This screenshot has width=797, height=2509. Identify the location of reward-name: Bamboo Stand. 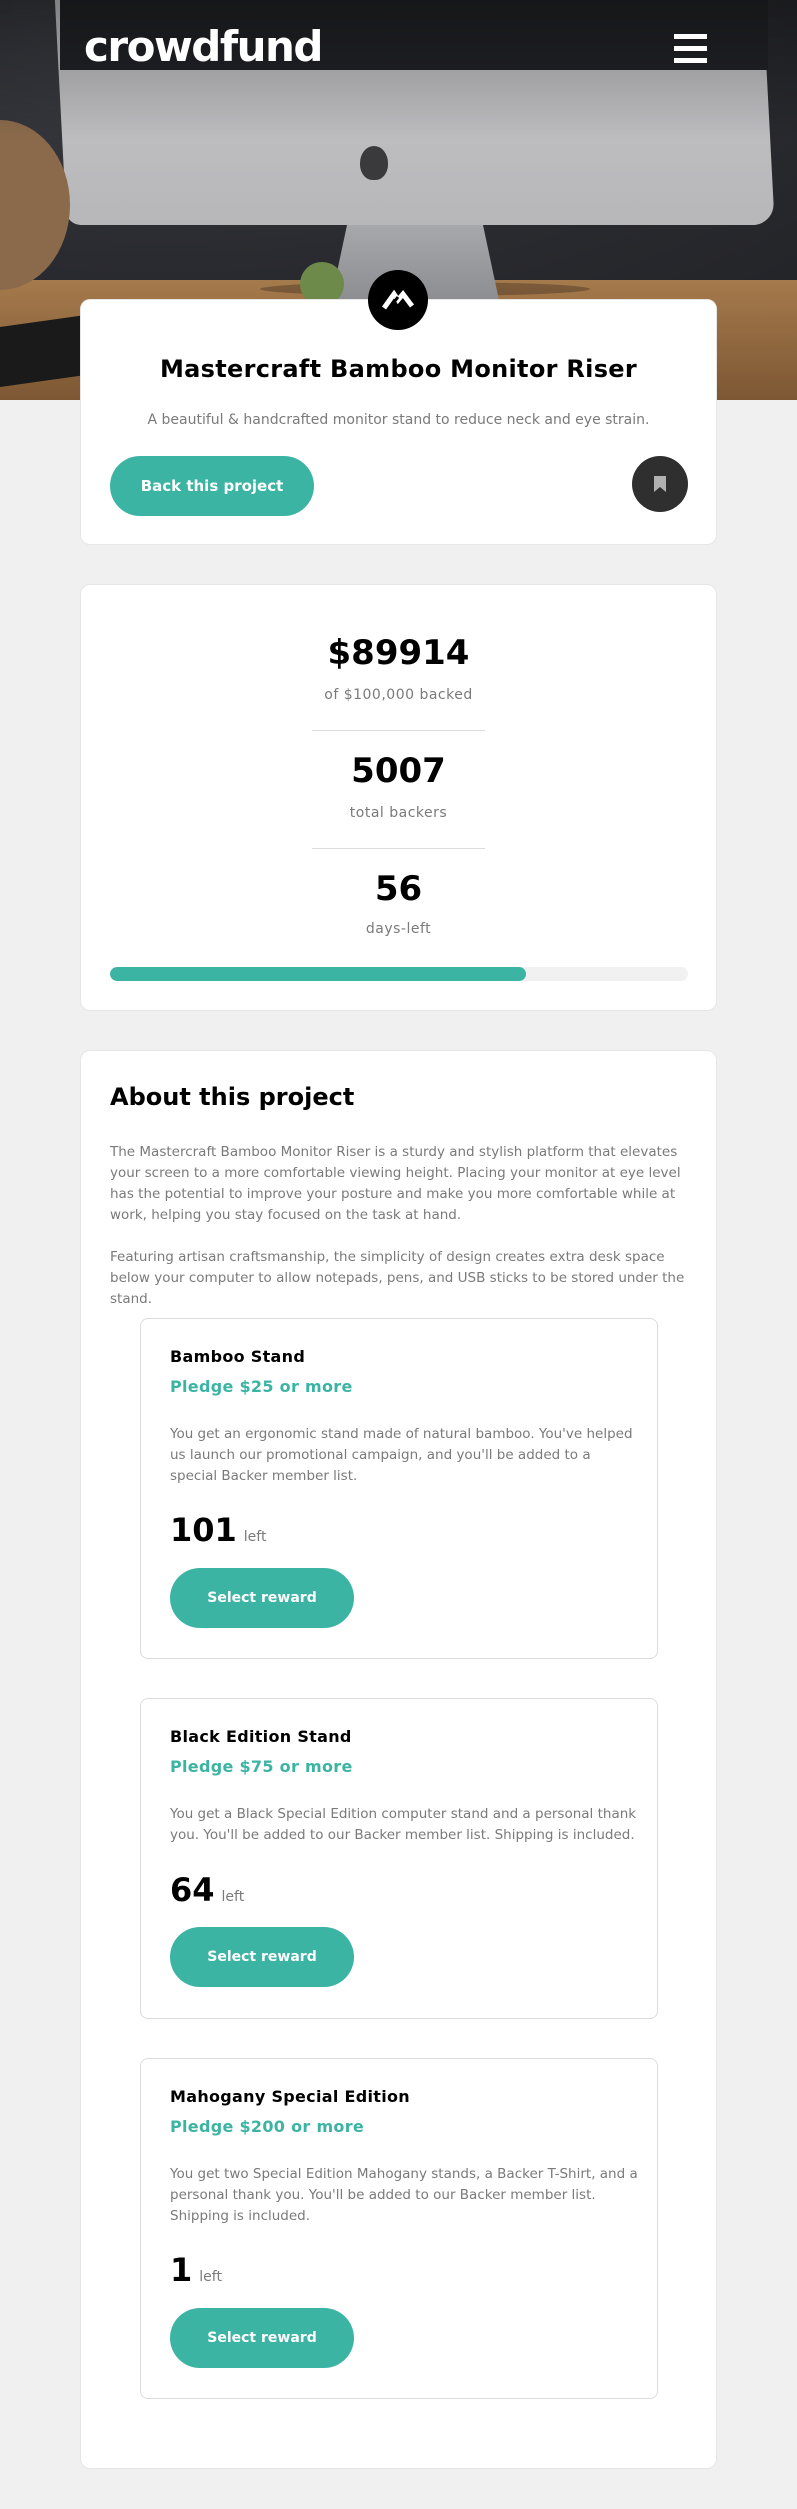
(238, 1356).